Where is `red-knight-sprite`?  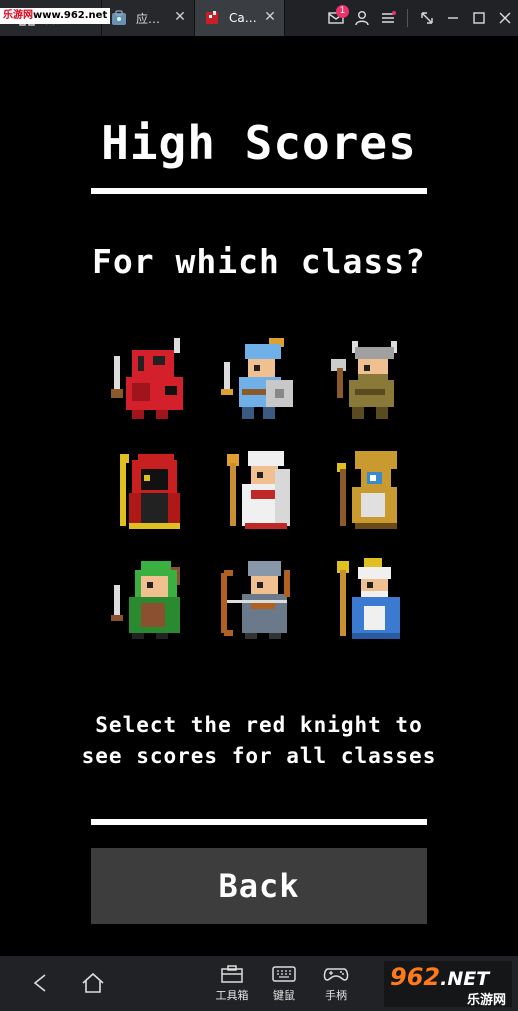 red-knight-sprite is located at coordinates (147, 378).